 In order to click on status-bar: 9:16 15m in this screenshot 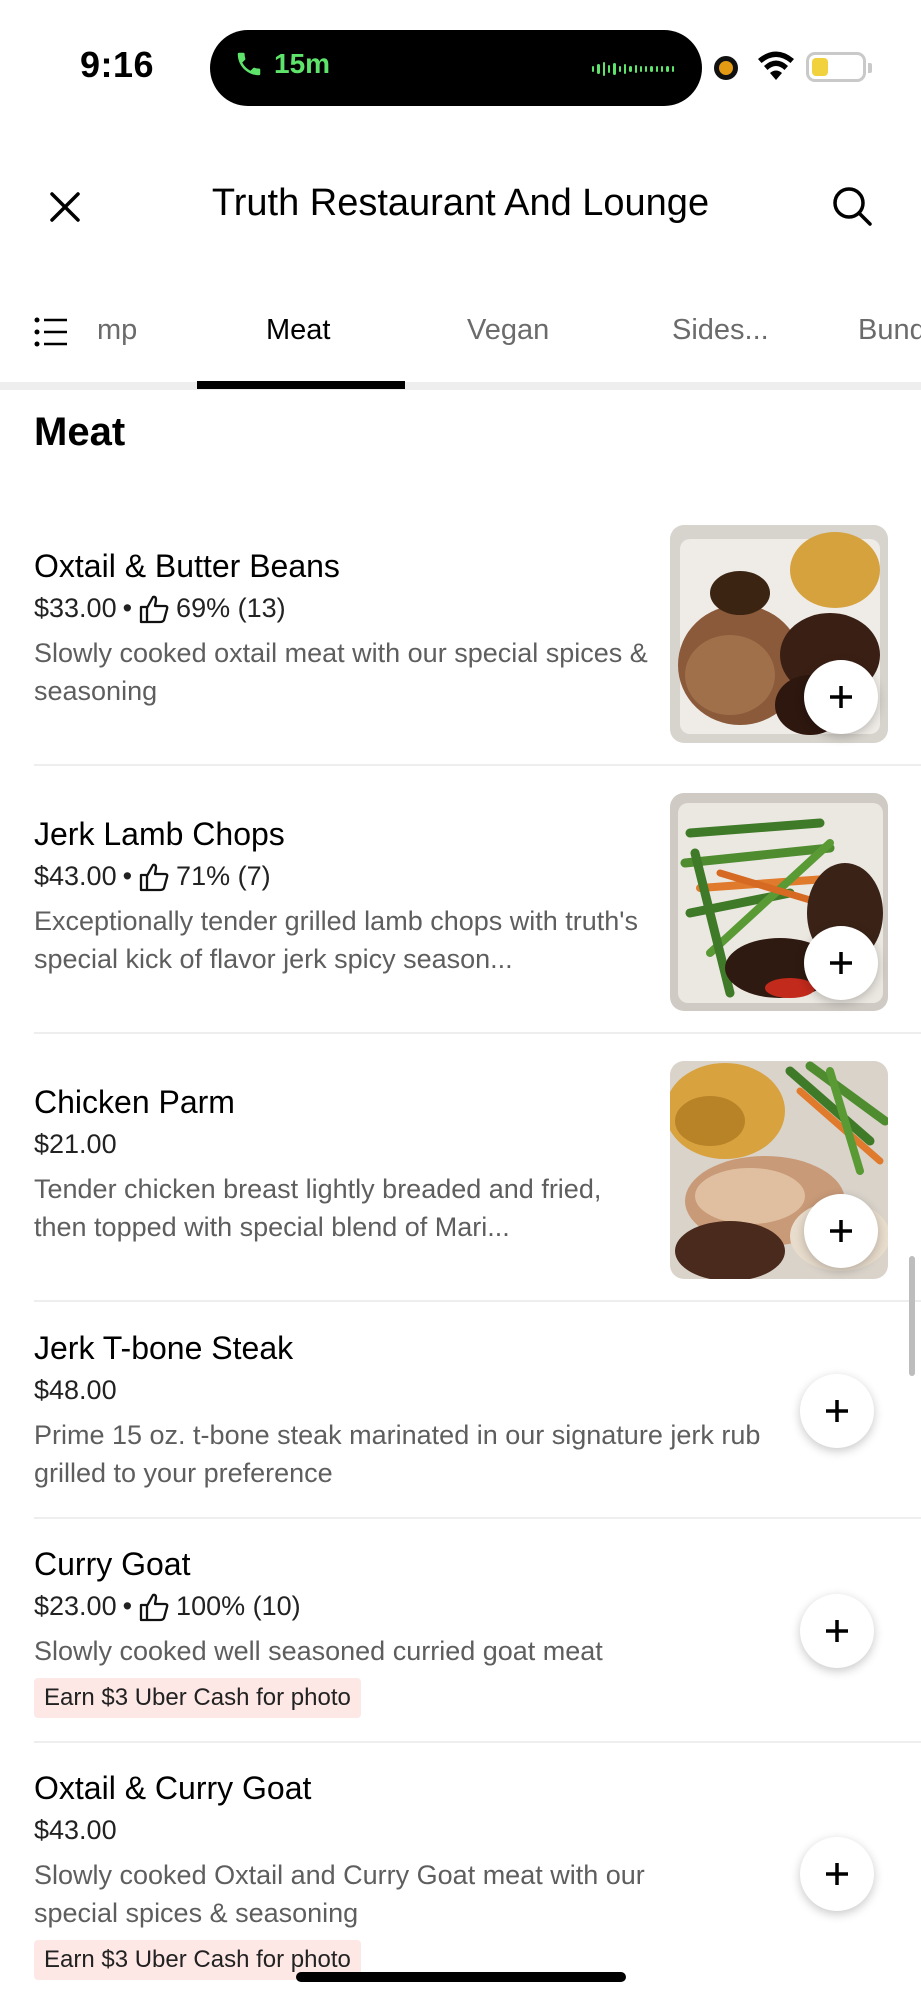, I will do `click(460, 60)`.